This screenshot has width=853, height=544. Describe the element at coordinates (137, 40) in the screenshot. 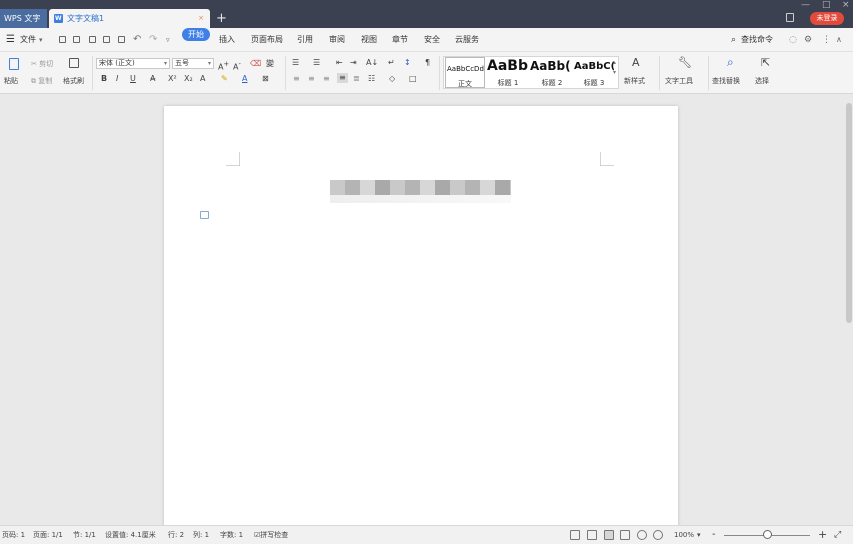

I see `undo-icon: ↶` at that location.